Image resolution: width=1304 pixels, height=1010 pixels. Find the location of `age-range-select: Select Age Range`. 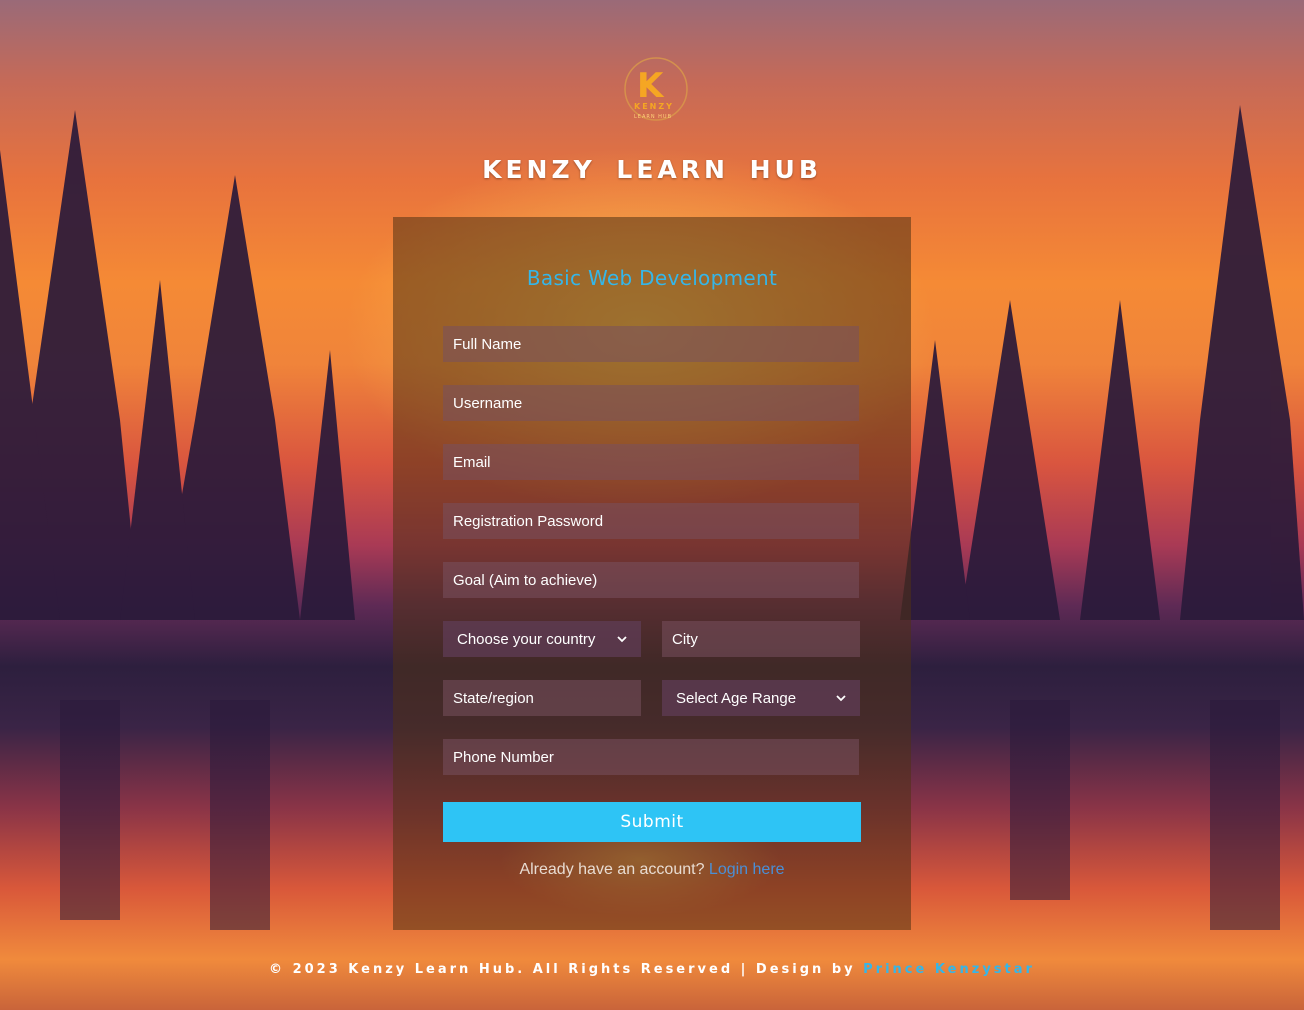

age-range-select: Select Age Range is located at coordinates (761, 698).